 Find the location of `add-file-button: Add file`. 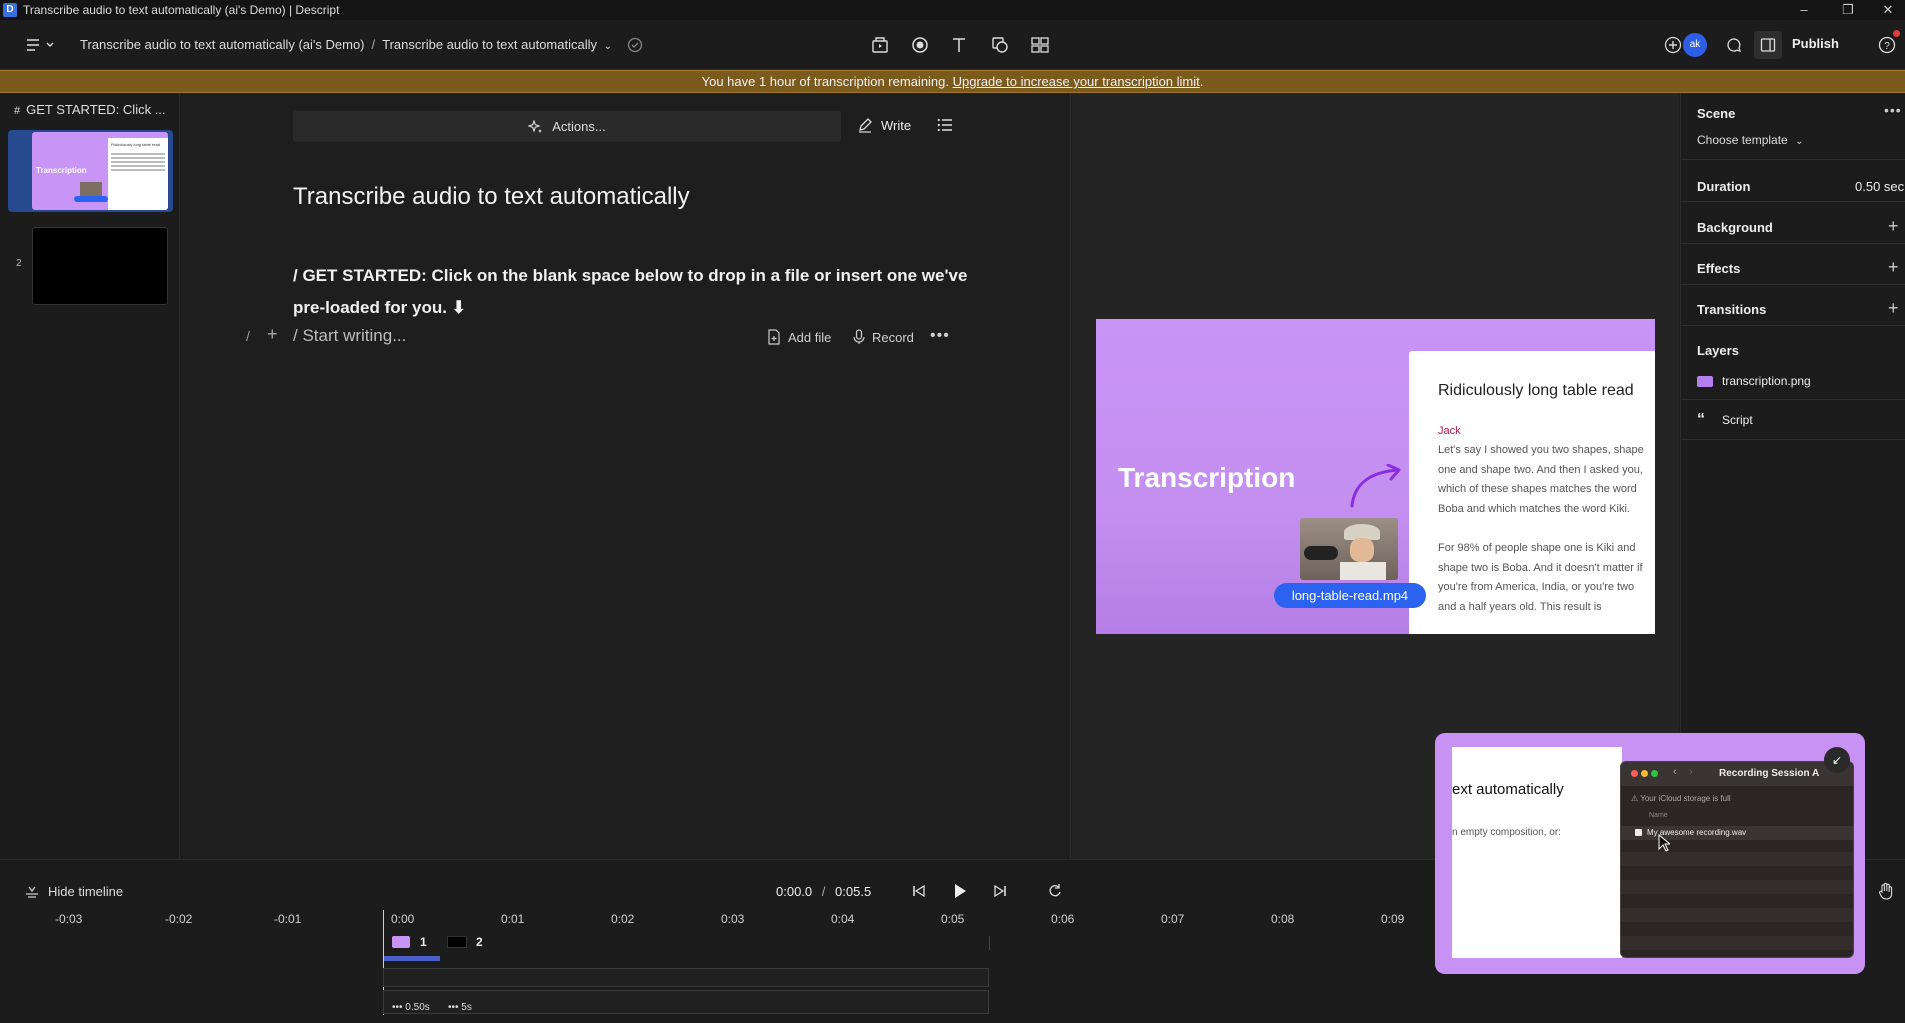

add-file-button: Add file is located at coordinates (799, 337).